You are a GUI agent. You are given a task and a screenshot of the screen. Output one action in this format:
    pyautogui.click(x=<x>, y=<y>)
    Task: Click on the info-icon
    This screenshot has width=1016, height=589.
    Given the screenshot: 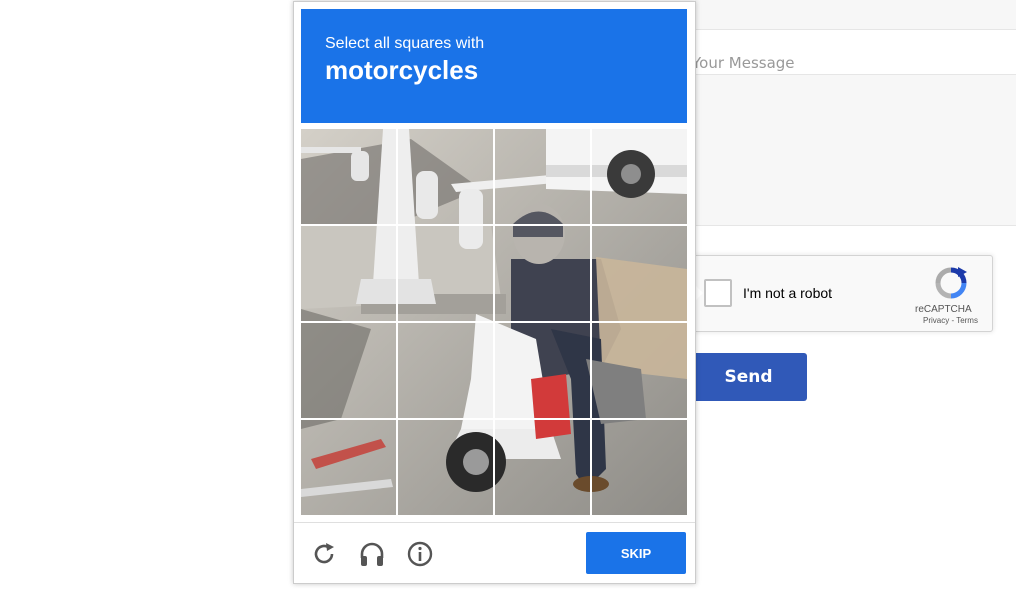 What is the action you would take?
    pyautogui.click(x=420, y=554)
    